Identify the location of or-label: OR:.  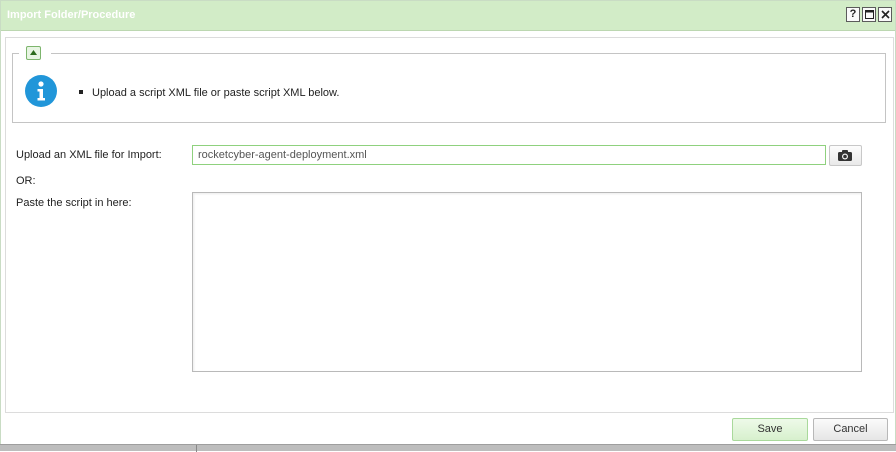
(26, 181).